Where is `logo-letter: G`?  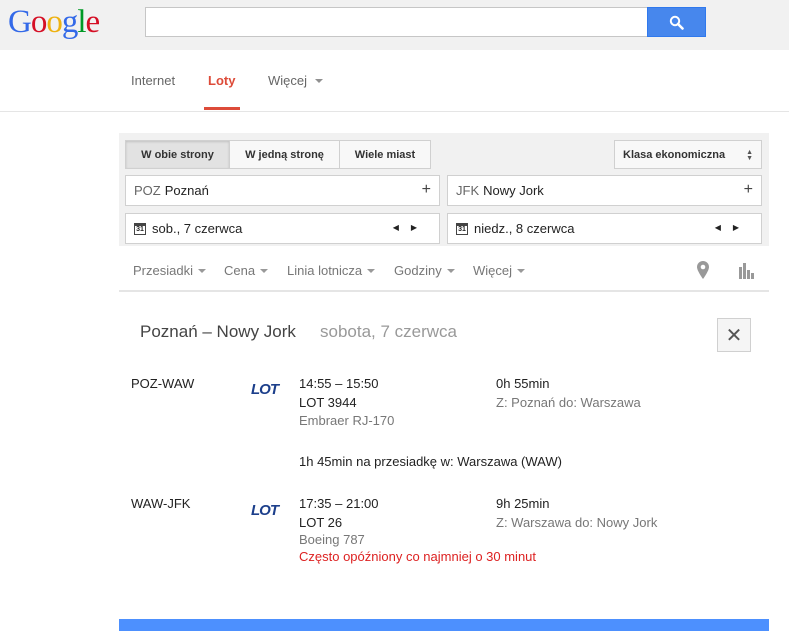
logo-letter: G is located at coordinates (20, 22).